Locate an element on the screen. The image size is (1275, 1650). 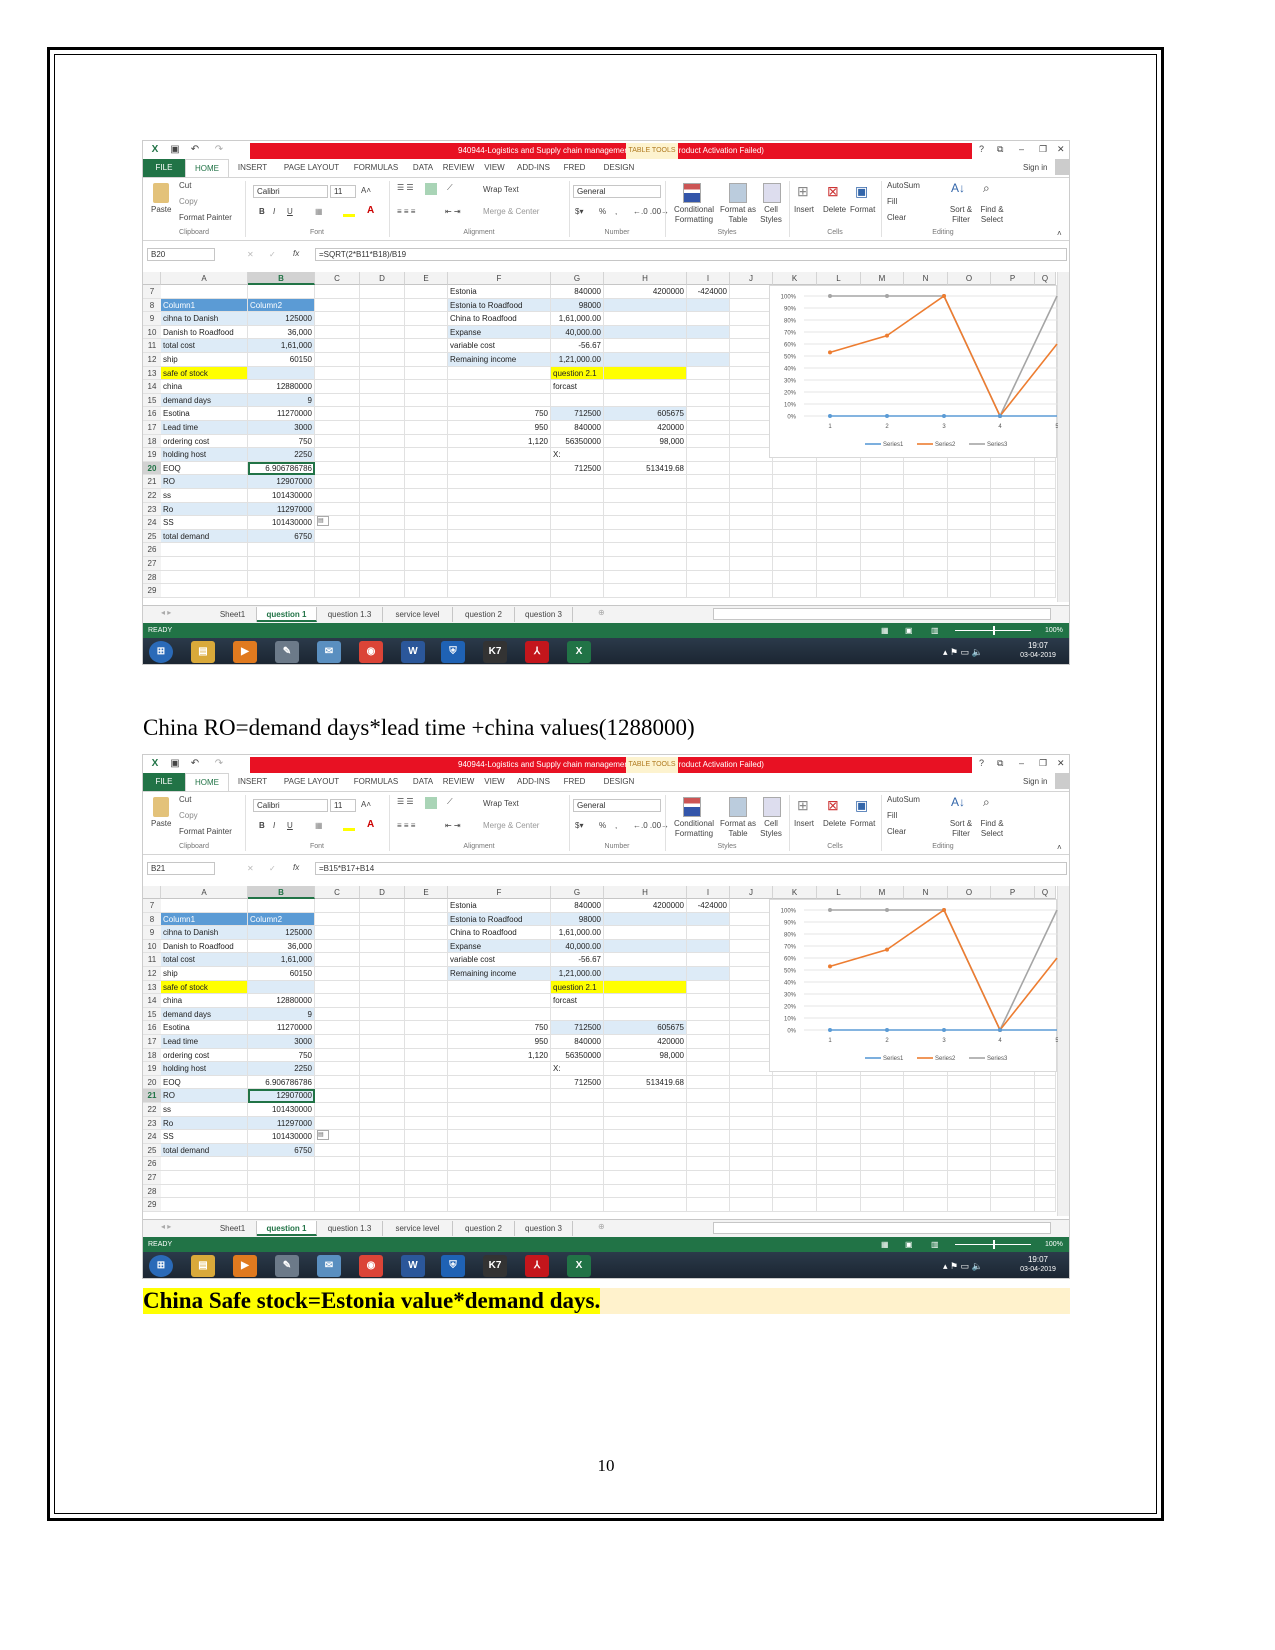
zoom-level: 100% is located at coordinates (1054, 1244).